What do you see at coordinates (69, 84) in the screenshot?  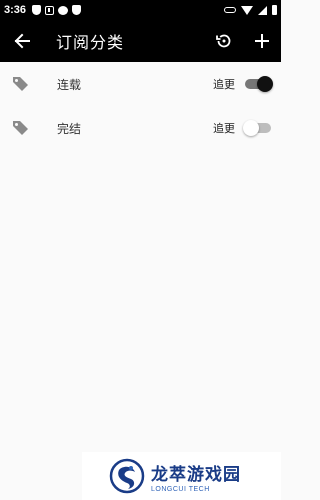 I see `category-label: 连载` at bounding box center [69, 84].